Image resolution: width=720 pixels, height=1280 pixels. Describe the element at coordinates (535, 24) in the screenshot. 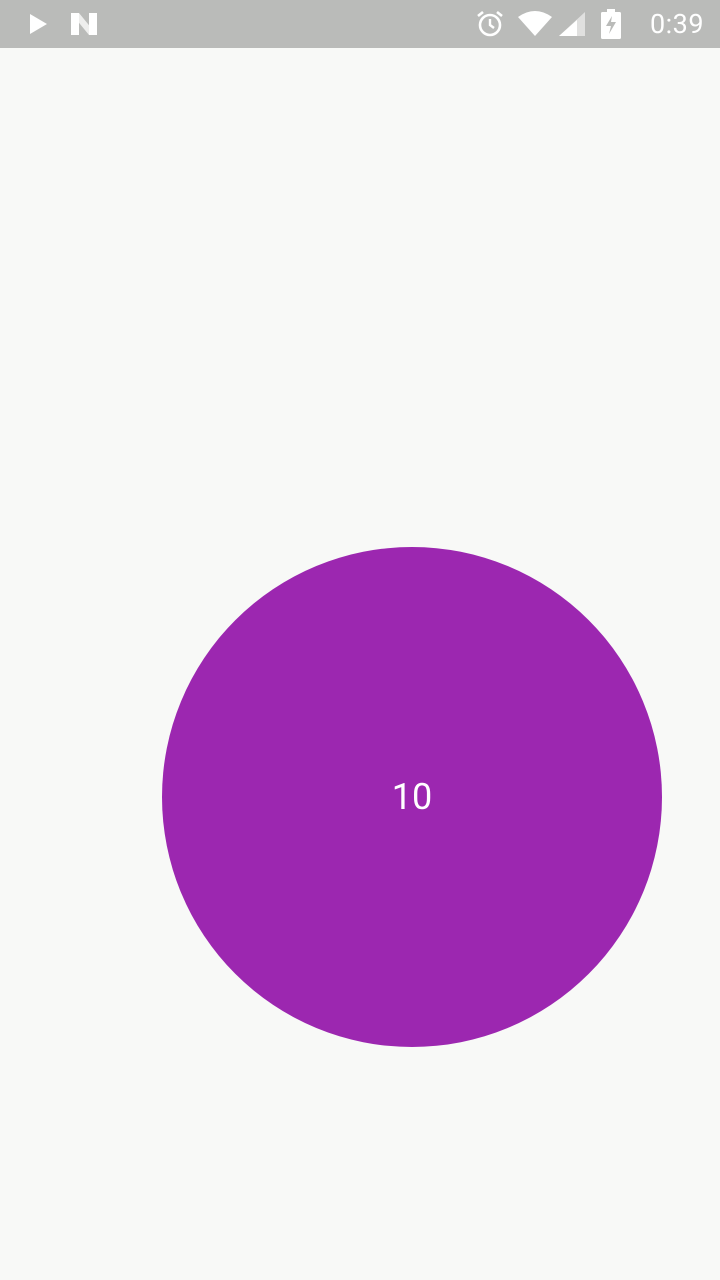

I see `wifi-icon` at that location.